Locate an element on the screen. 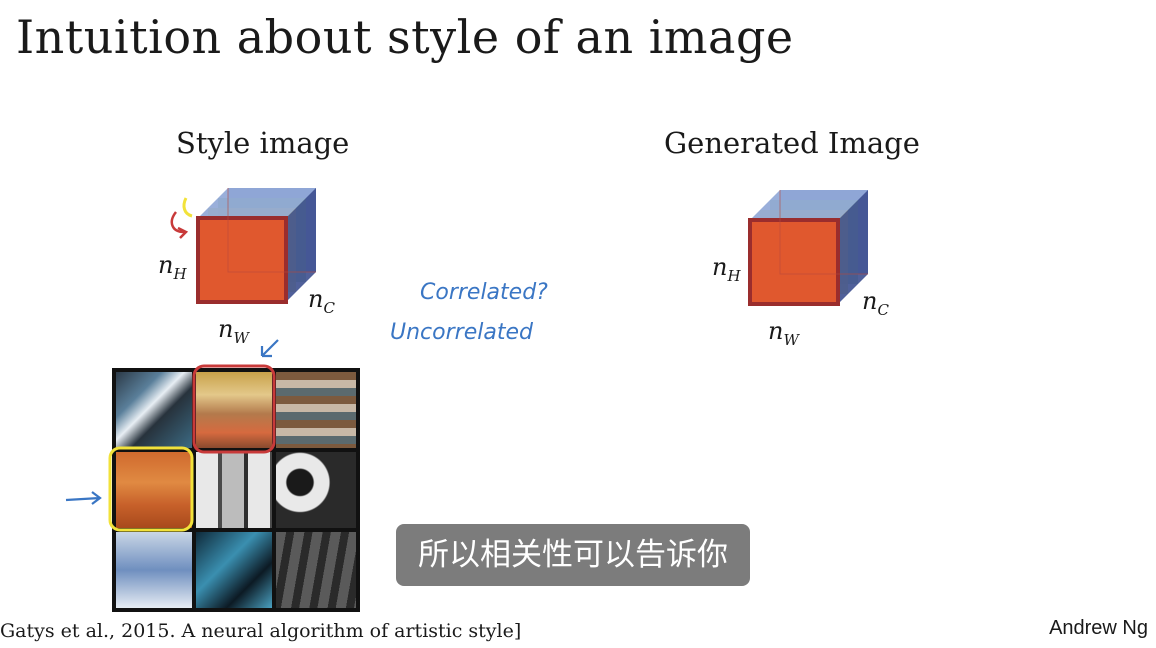 This screenshot has width=1156, height=648. generated-nw-label: nW is located at coordinates (783, 333).